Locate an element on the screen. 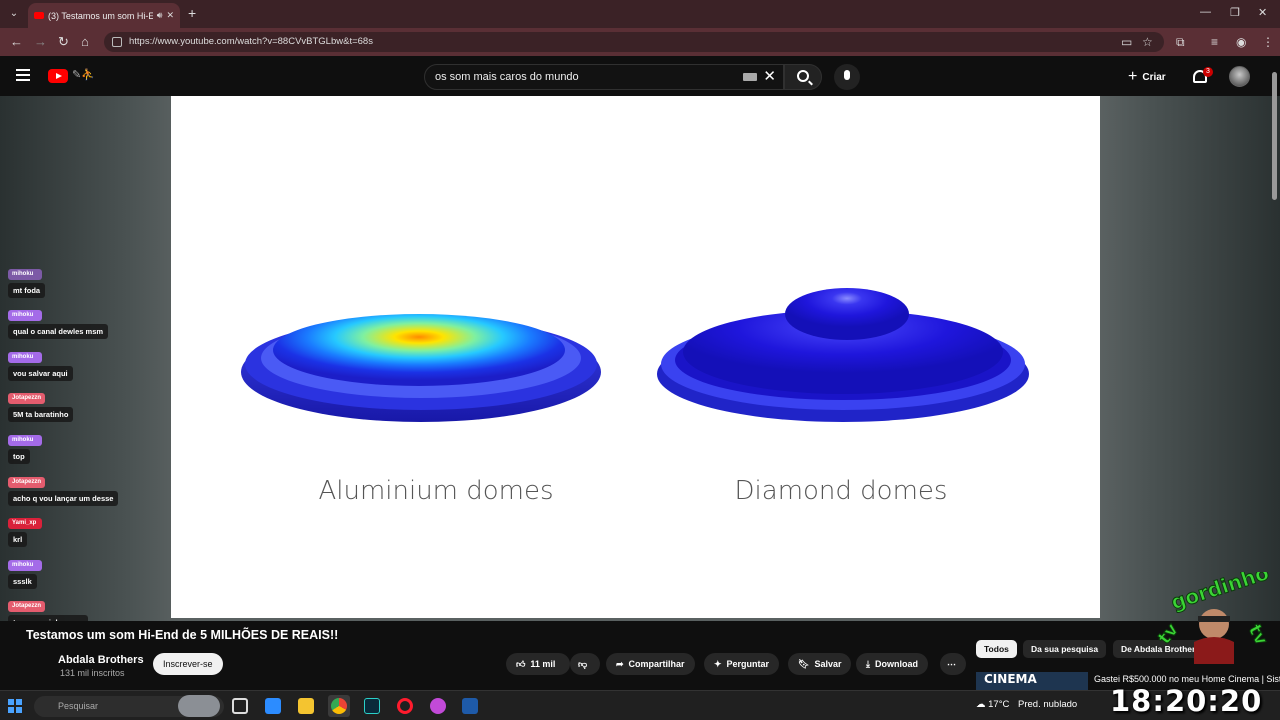 The image size is (1280, 720). chat-text: krl is located at coordinates (18, 539).